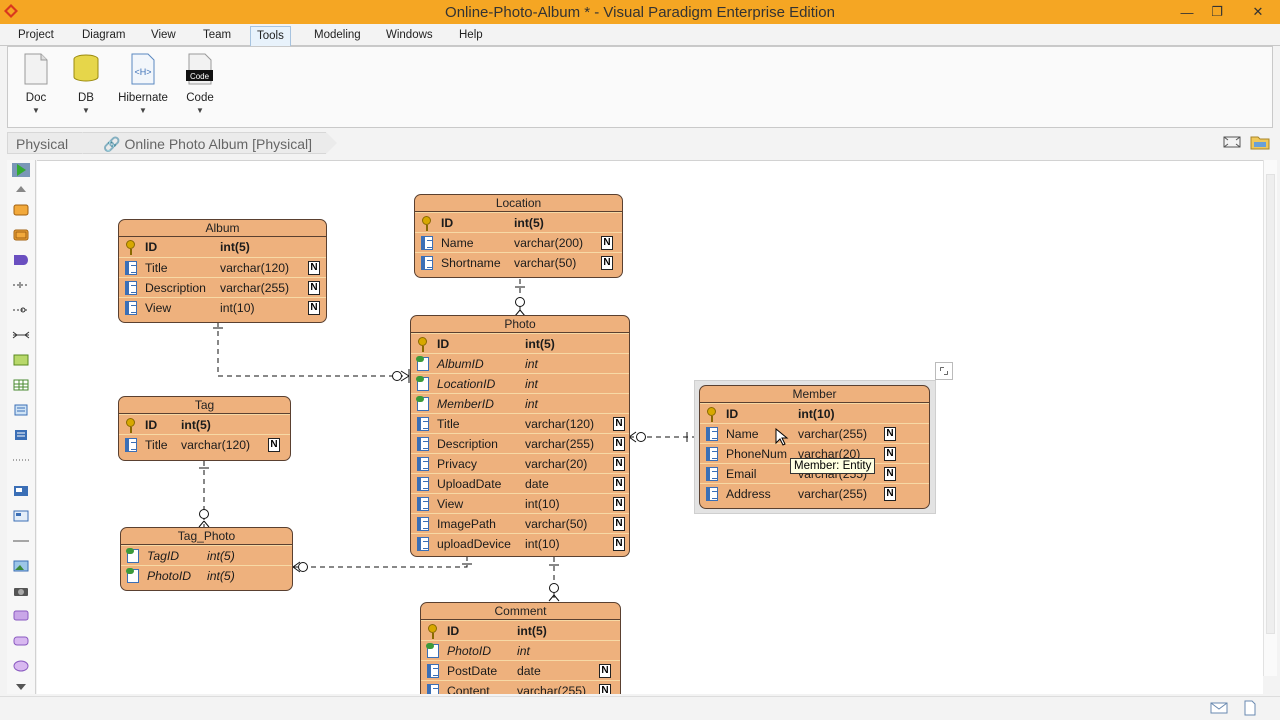 The height and width of the screenshot is (720, 1280). Describe the element at coordinates (1250, 708) in the screenshot. I see `document-icon` at that location.